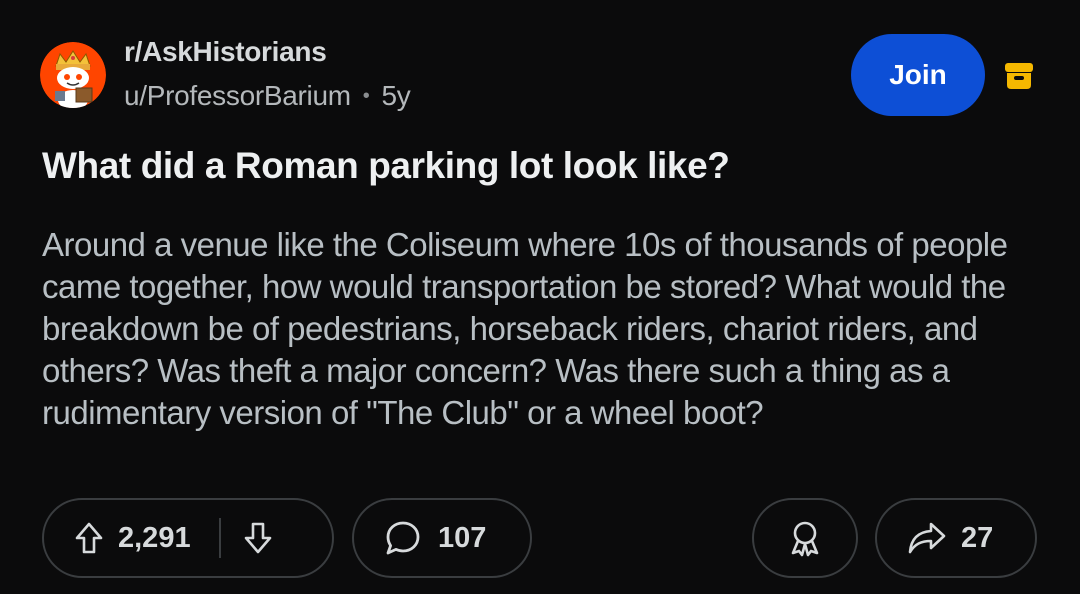 The image size is (1080, 594). What do you see at coordinates (918, 75) in the screenshot?
I see `join-button: Join` at bounding box center [918, 75].